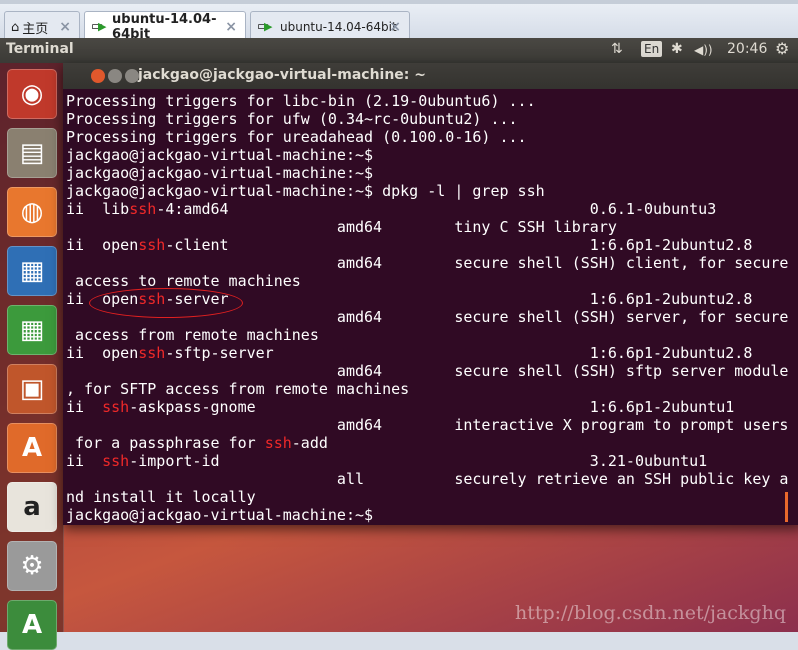  I want to click on maximize-button, so click(132, 76).